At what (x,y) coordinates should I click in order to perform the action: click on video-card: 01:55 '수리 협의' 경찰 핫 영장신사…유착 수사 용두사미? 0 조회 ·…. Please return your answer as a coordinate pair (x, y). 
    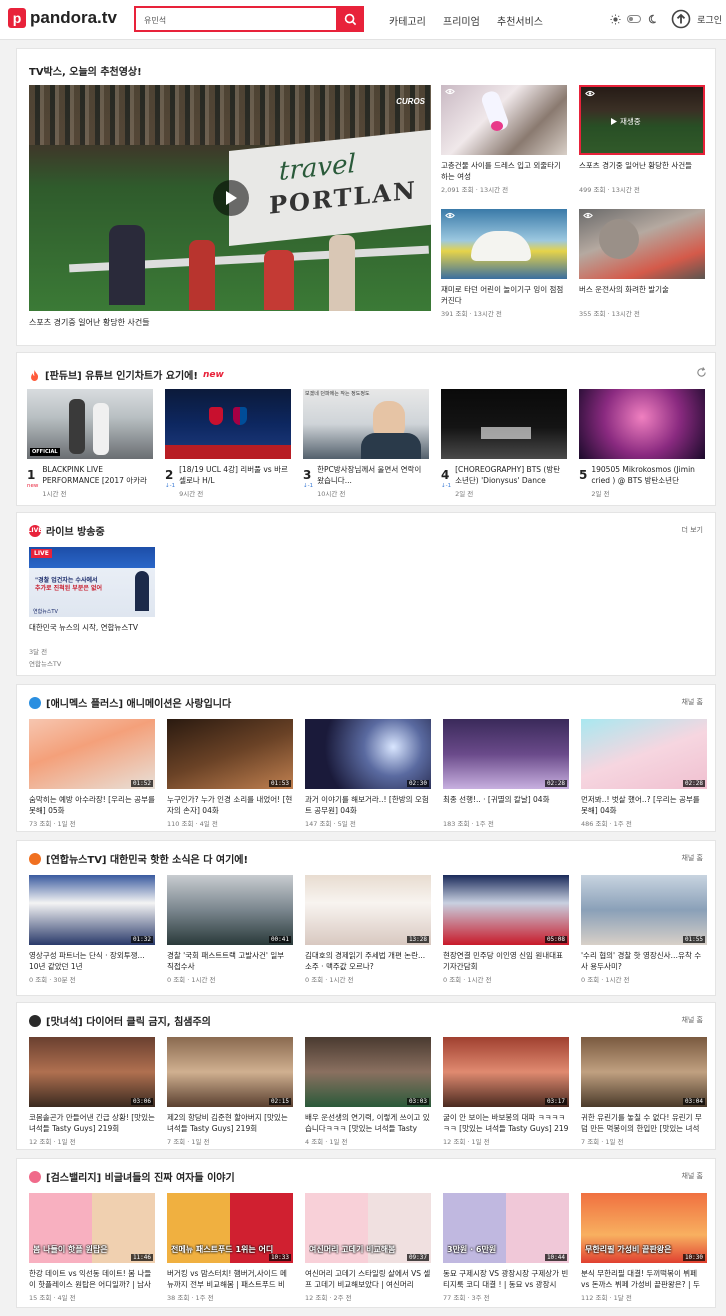
    Looking at the image, I should click on (644, 929).